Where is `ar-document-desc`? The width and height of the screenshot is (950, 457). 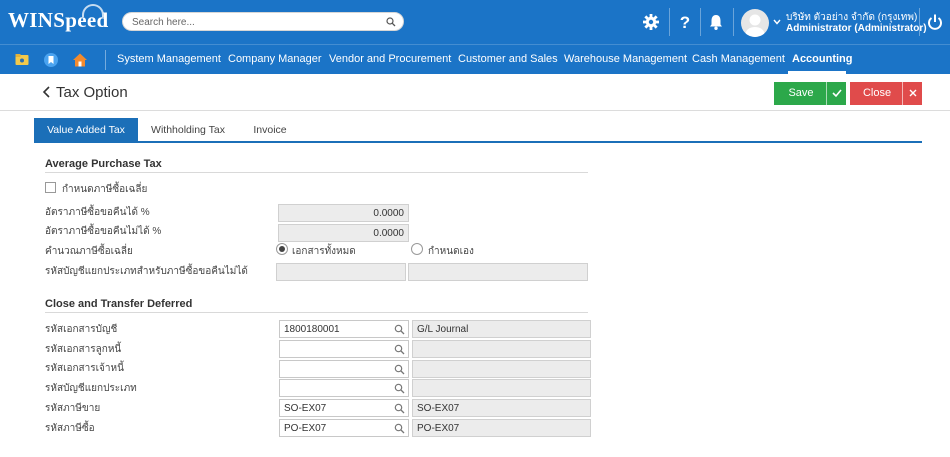 ar-document-desc is located at coordinates (501, 349).